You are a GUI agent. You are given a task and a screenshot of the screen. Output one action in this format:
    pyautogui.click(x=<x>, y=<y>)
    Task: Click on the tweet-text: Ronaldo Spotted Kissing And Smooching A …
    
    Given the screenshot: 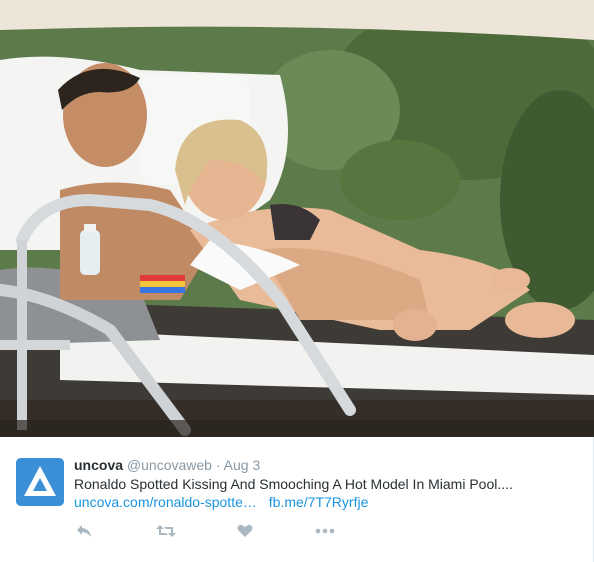 What is the action you would take?
    pyautogui.click(x=293, y=484)
    